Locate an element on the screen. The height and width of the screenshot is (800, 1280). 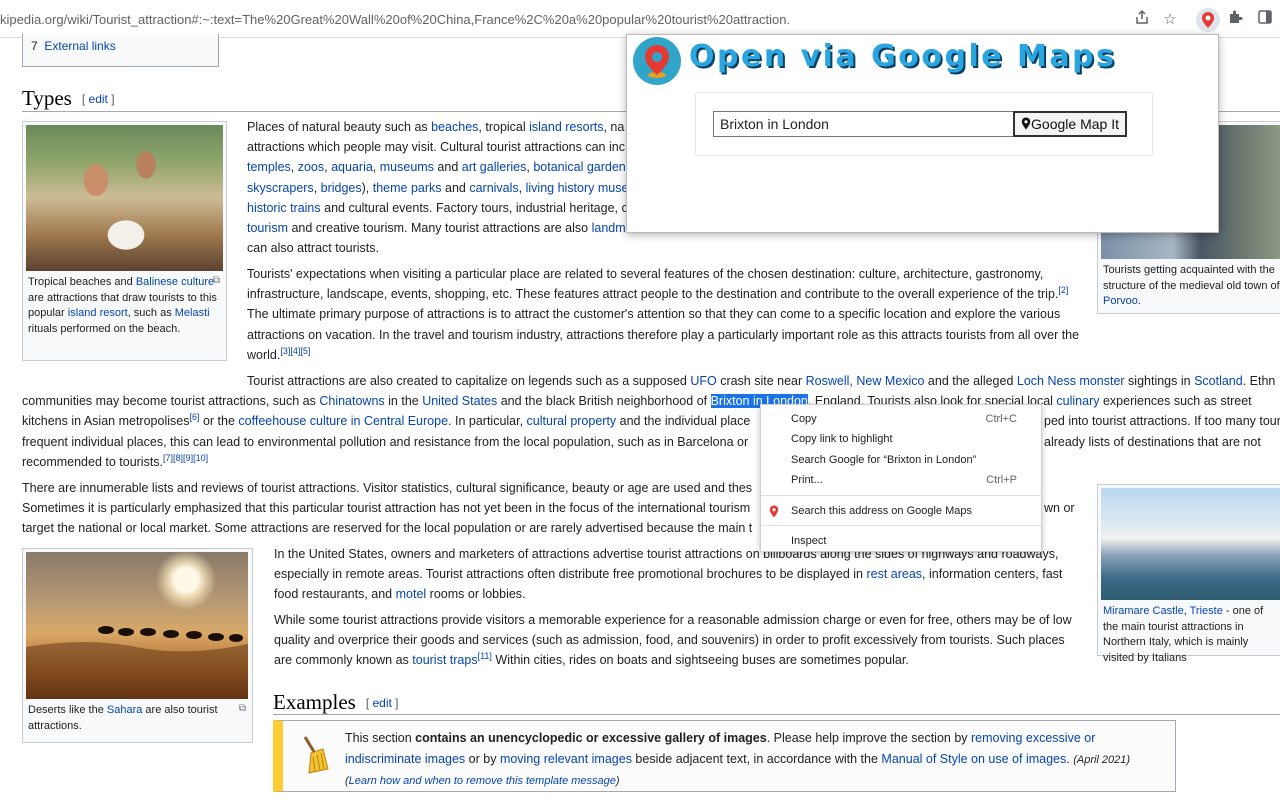
heading-rule is located at coordinates (776, 714).